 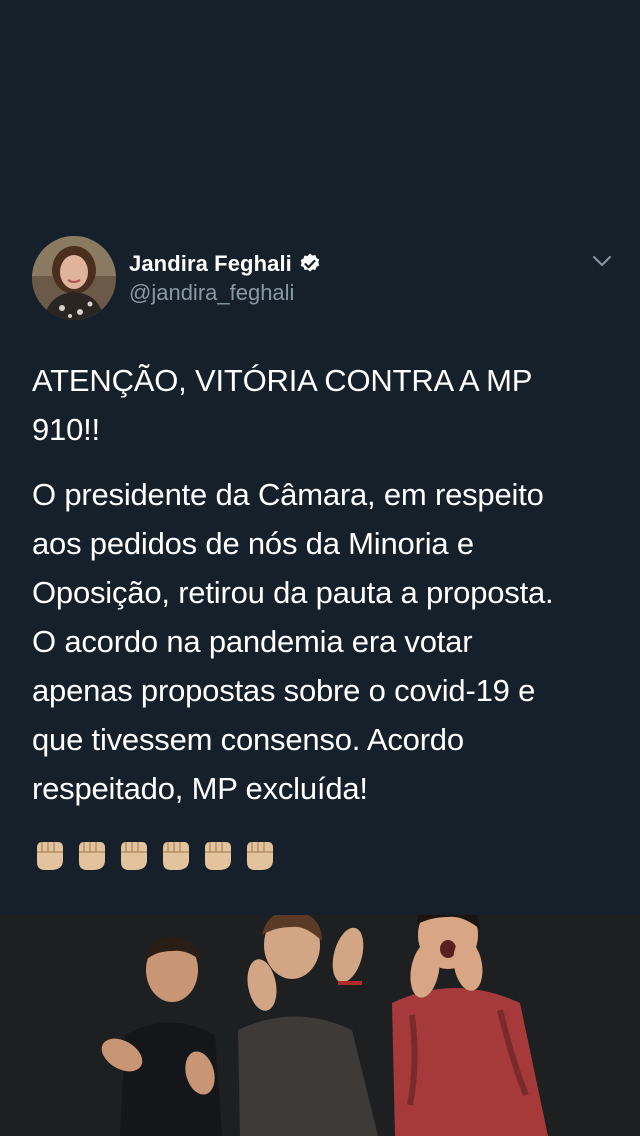 What do you see at coordinates (211, 293) in the screenshot?
I see `author-handle: @jandira_feghali` at bounding box center [211, 293].